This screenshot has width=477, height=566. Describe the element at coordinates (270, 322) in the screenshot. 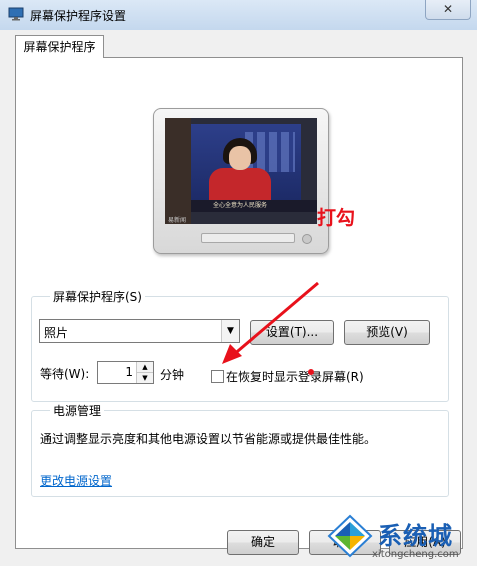

I see `annotation-arrow` at that location.